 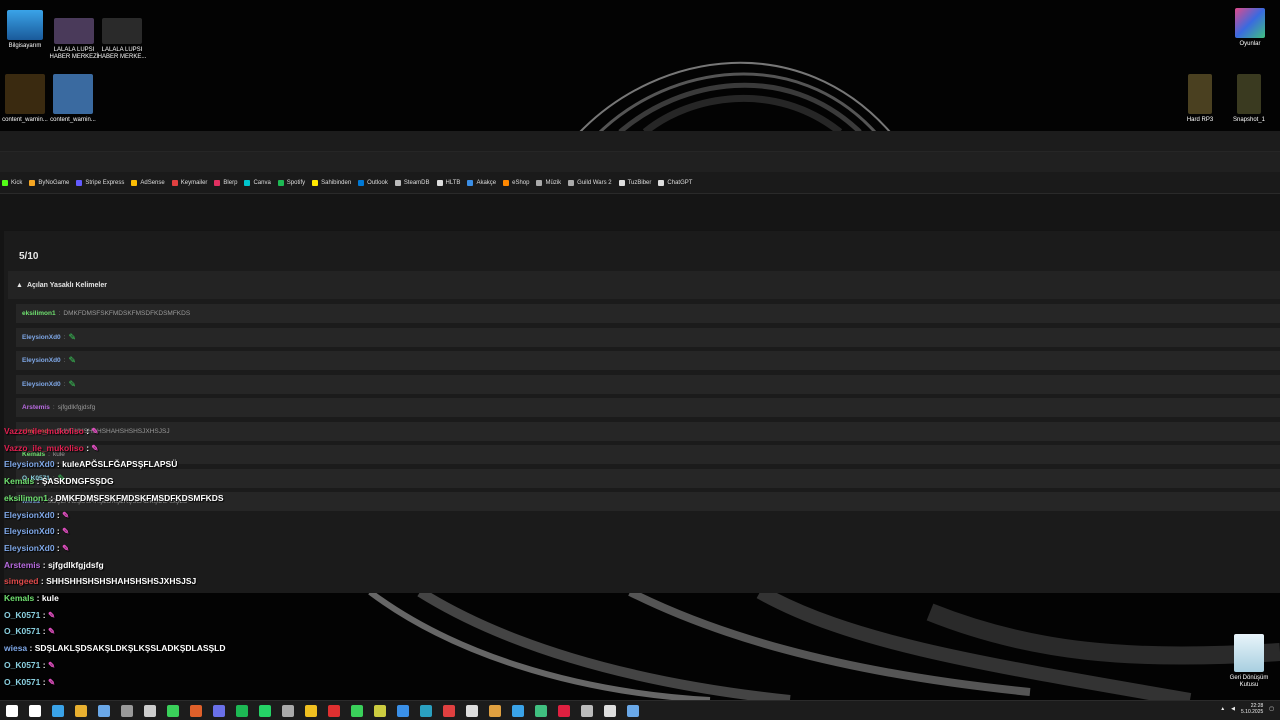 I want to click on desktop-icon-oyunlar: Oyunlar, so click(x=1250, y=28).